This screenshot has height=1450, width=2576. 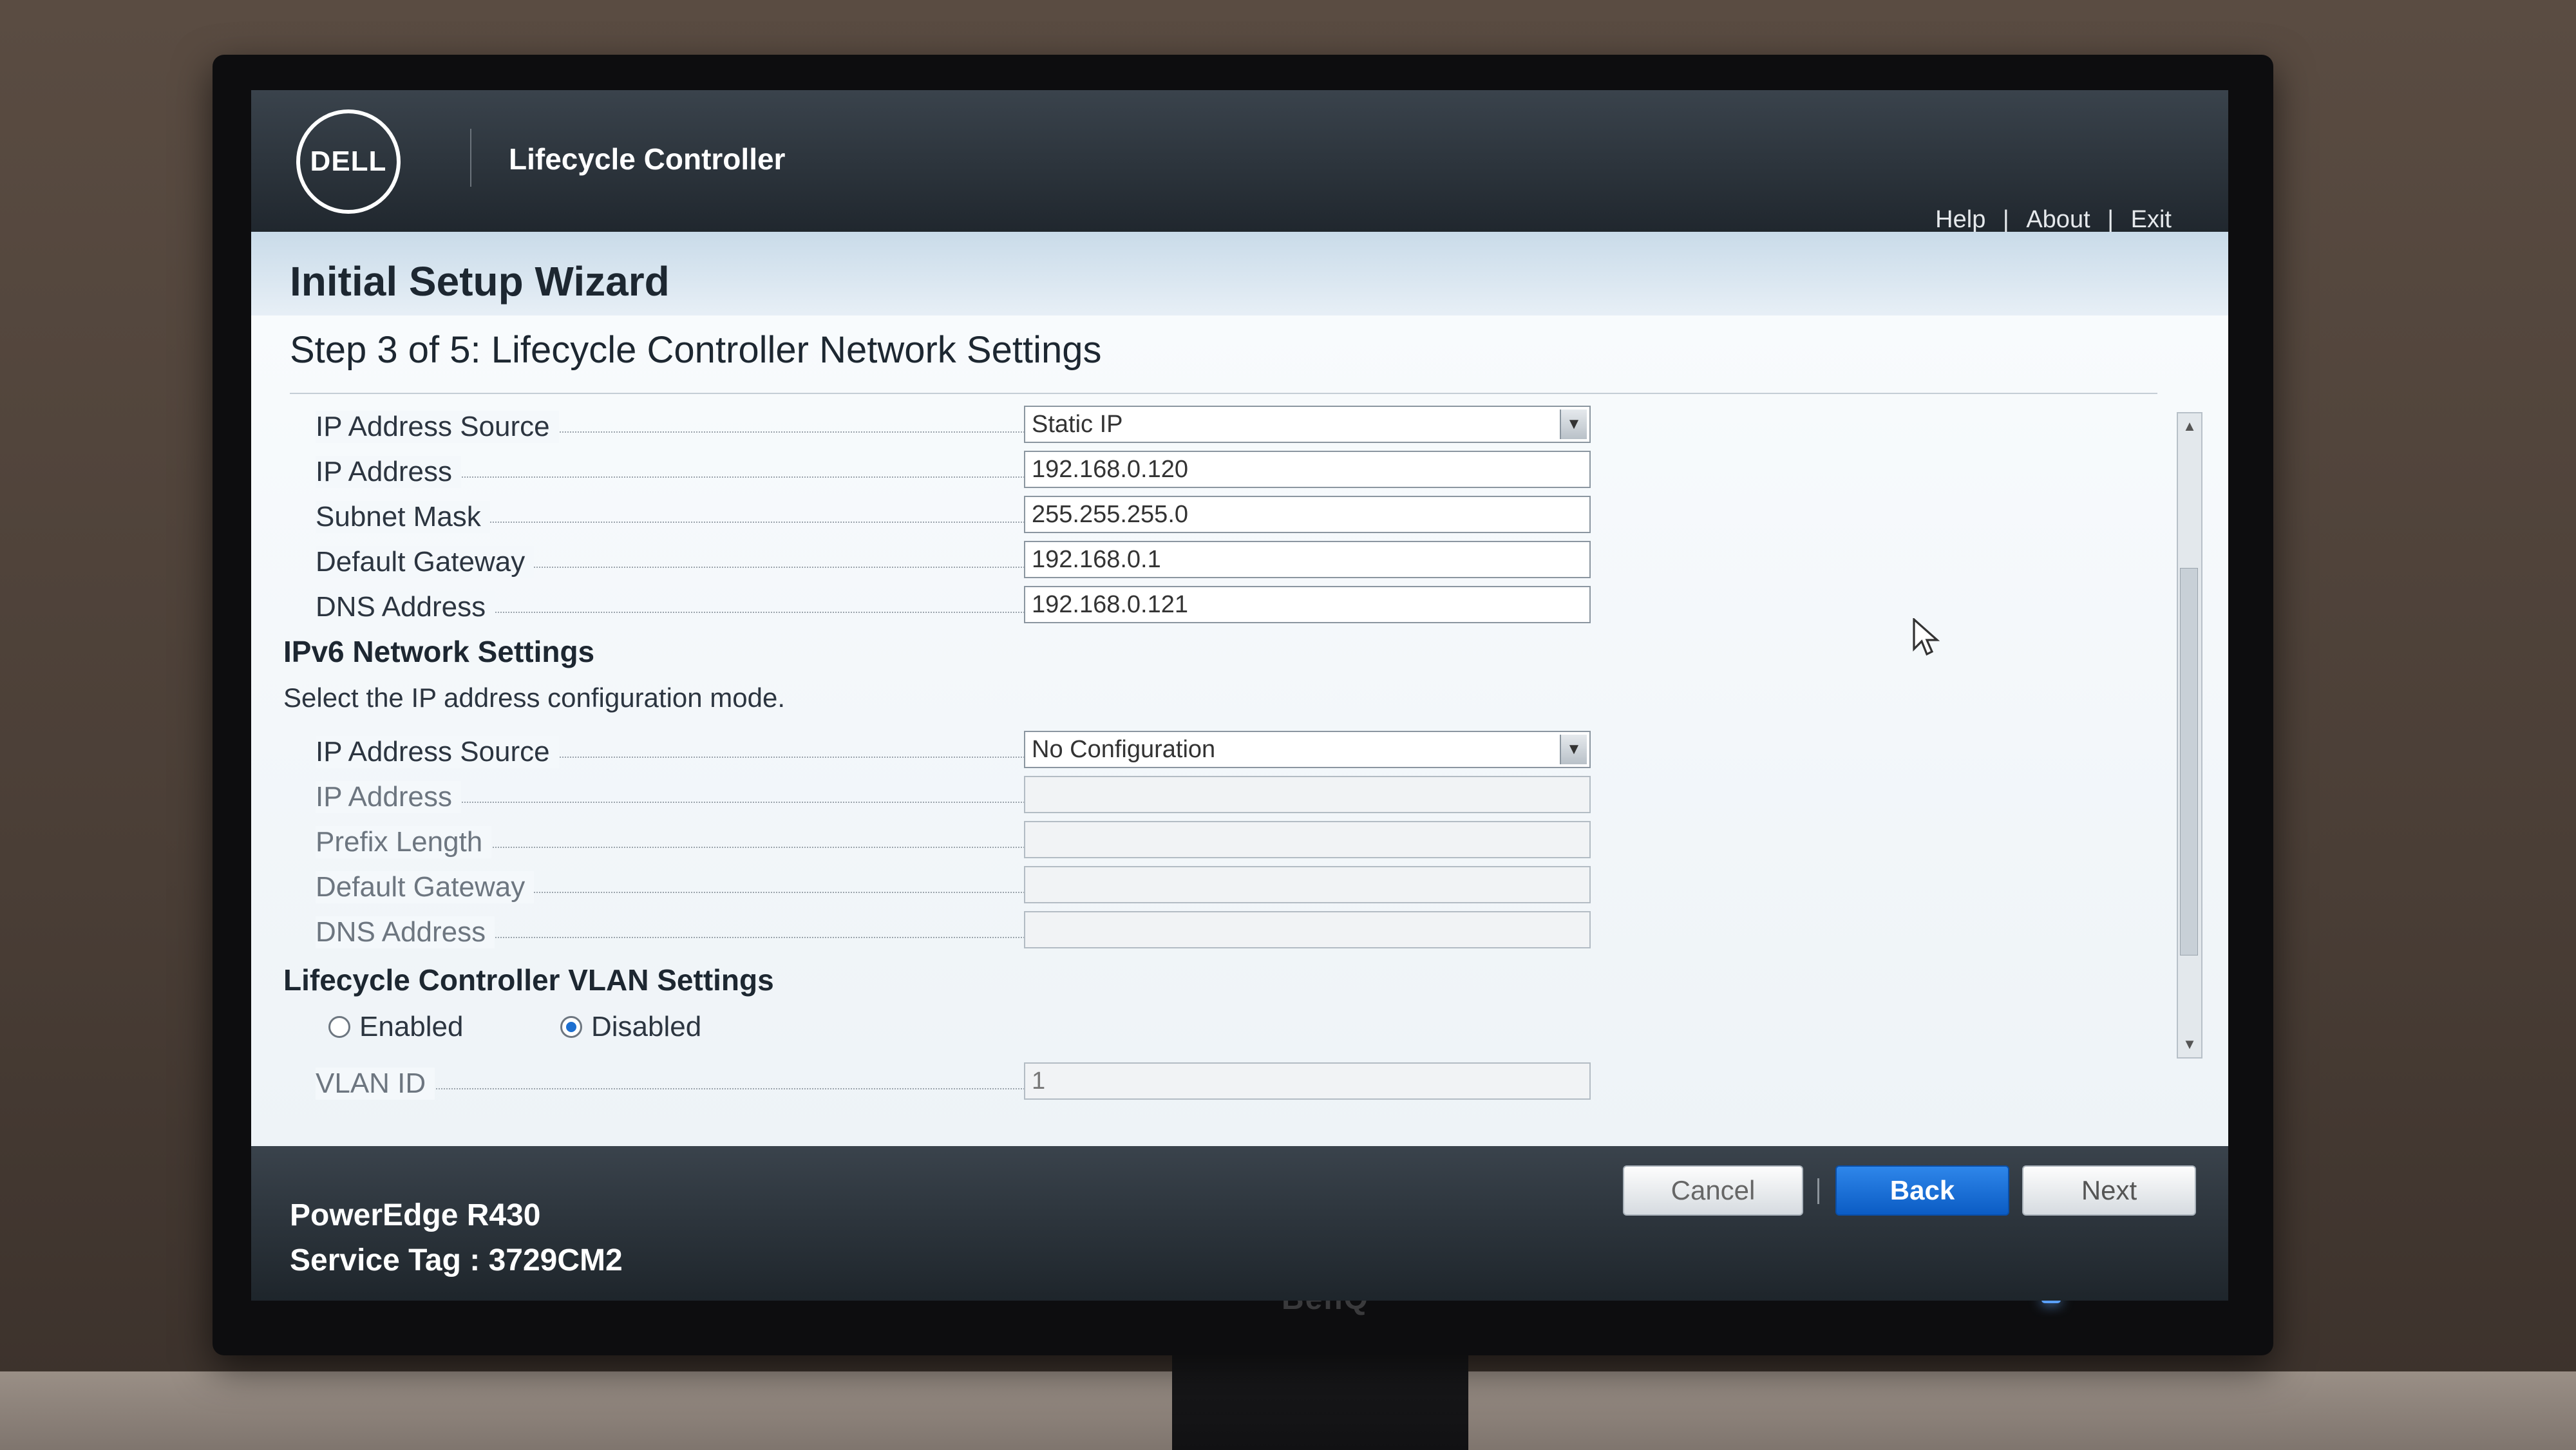 I want to click on ipv6-dns-address-input, so click(x=1307, y=929).